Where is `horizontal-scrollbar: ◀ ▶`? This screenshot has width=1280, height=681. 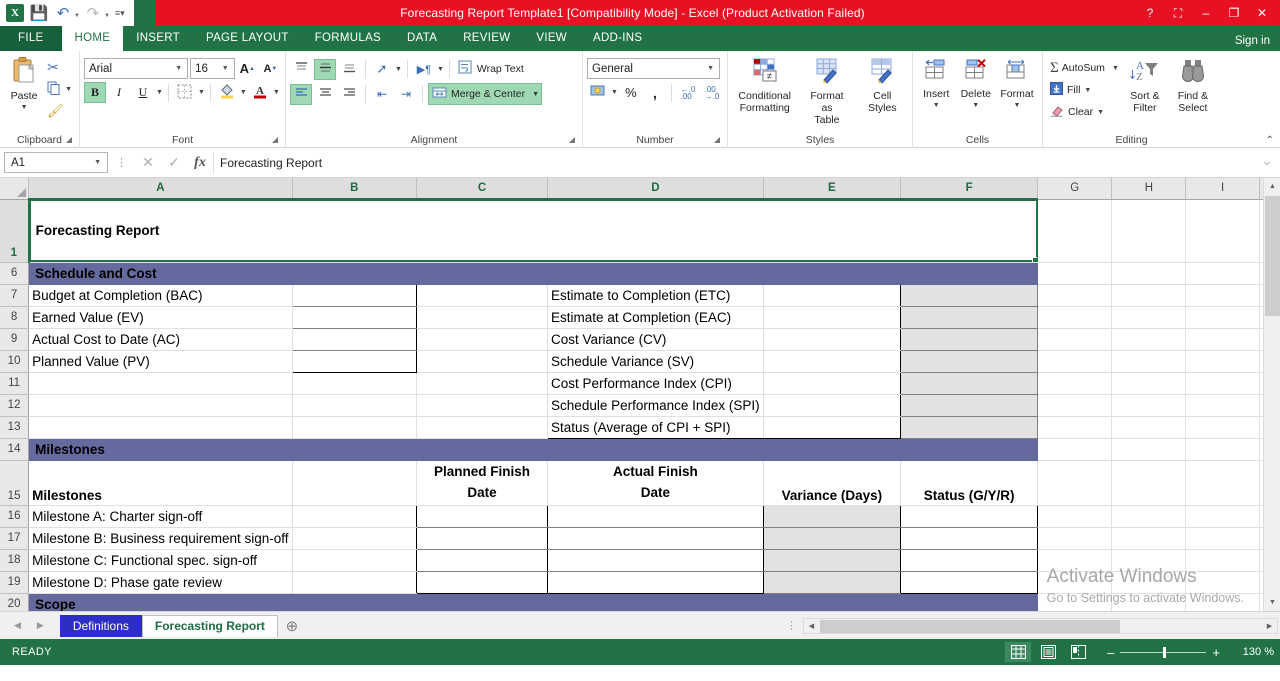 horizontal-scrollbar: ◀ ▶ is located at coordinates (1040, 625).